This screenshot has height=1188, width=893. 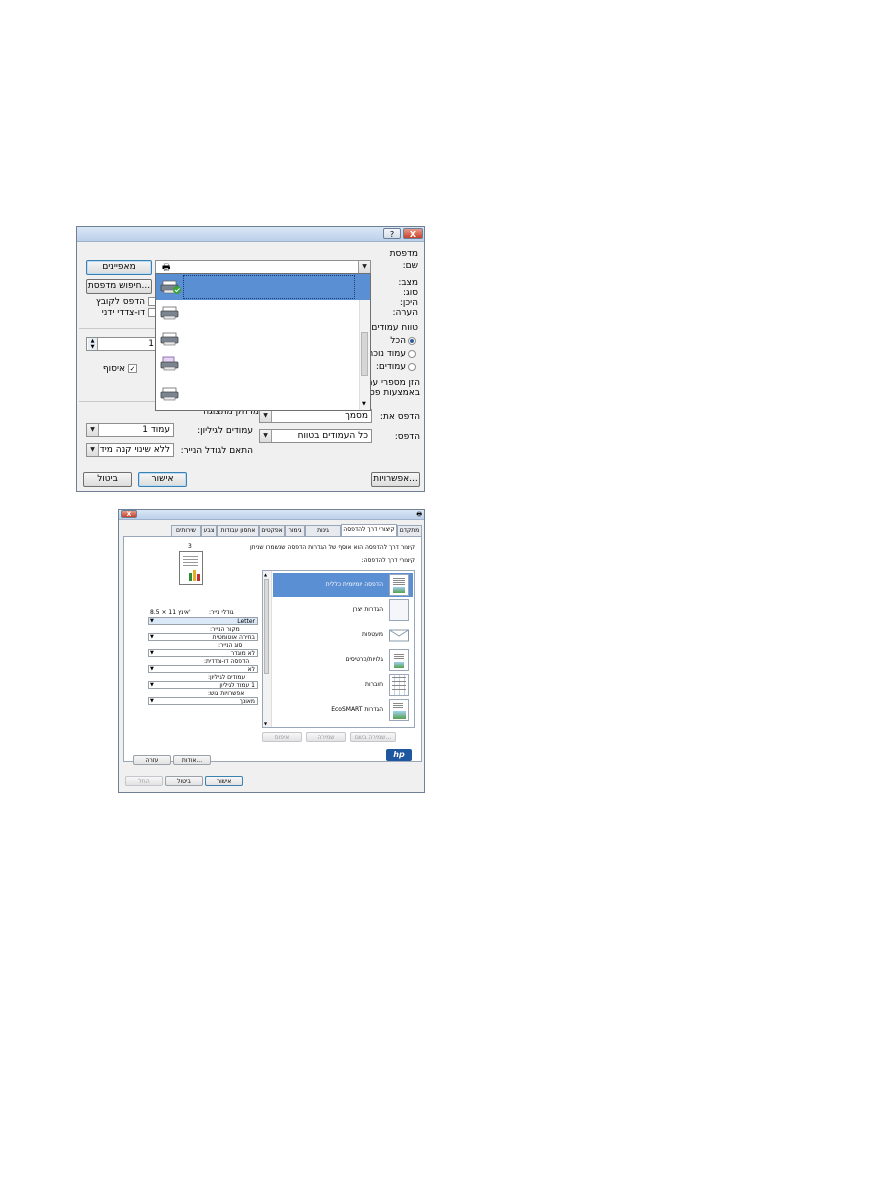 What do you see at coordinates (132, 368) in the screenshot?
I see `collate-checkbox: ✓` at bounding box center [132, 368].